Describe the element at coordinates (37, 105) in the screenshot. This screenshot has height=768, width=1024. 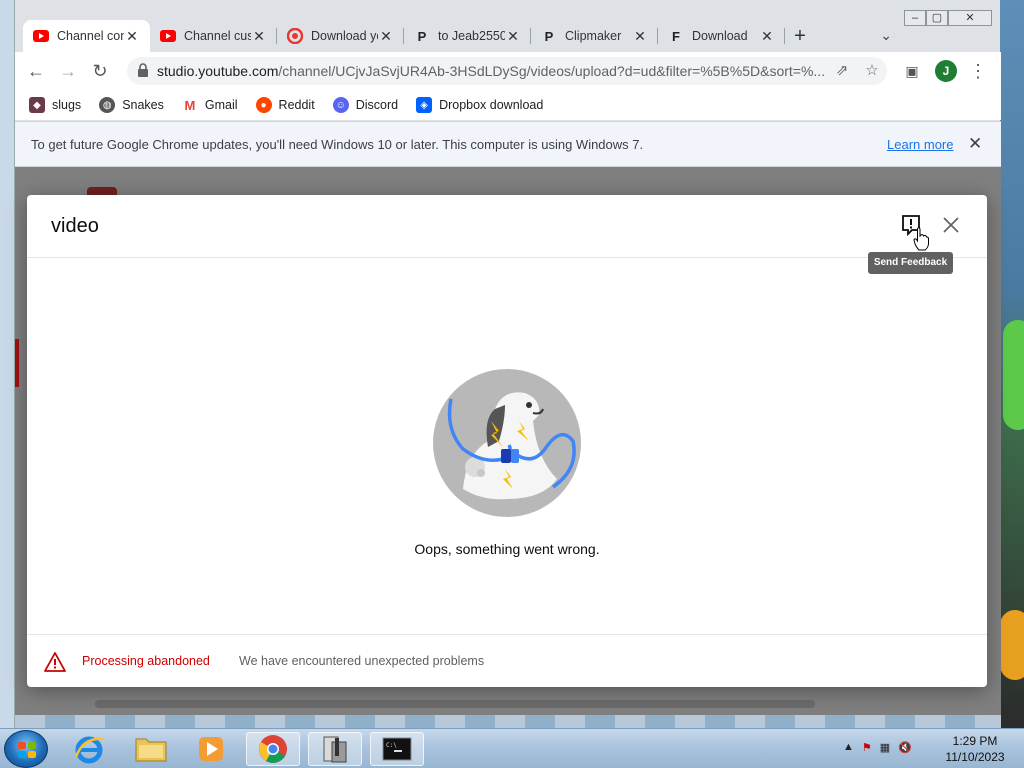
I see `slug-icon: ◆` at that location.